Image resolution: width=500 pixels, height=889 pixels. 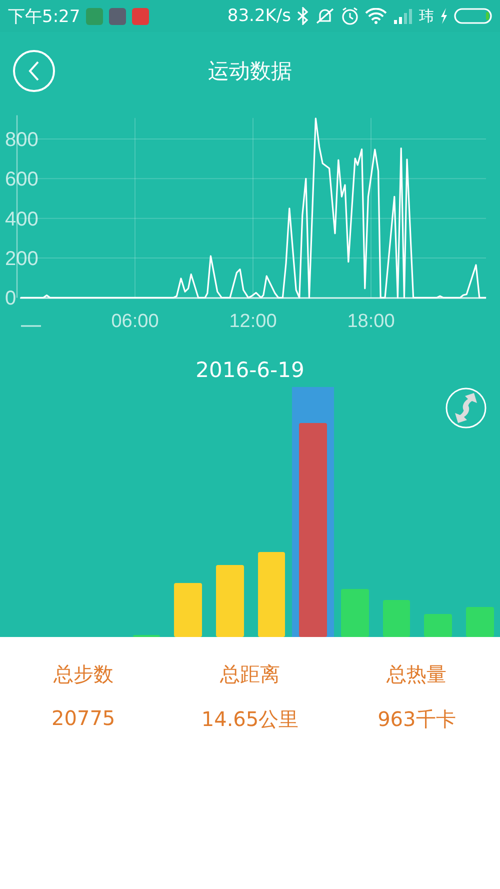 What do you see at coordinates (325, 16) in the screenshot?
I see `mute-icon` at bounding box center [325, 16].